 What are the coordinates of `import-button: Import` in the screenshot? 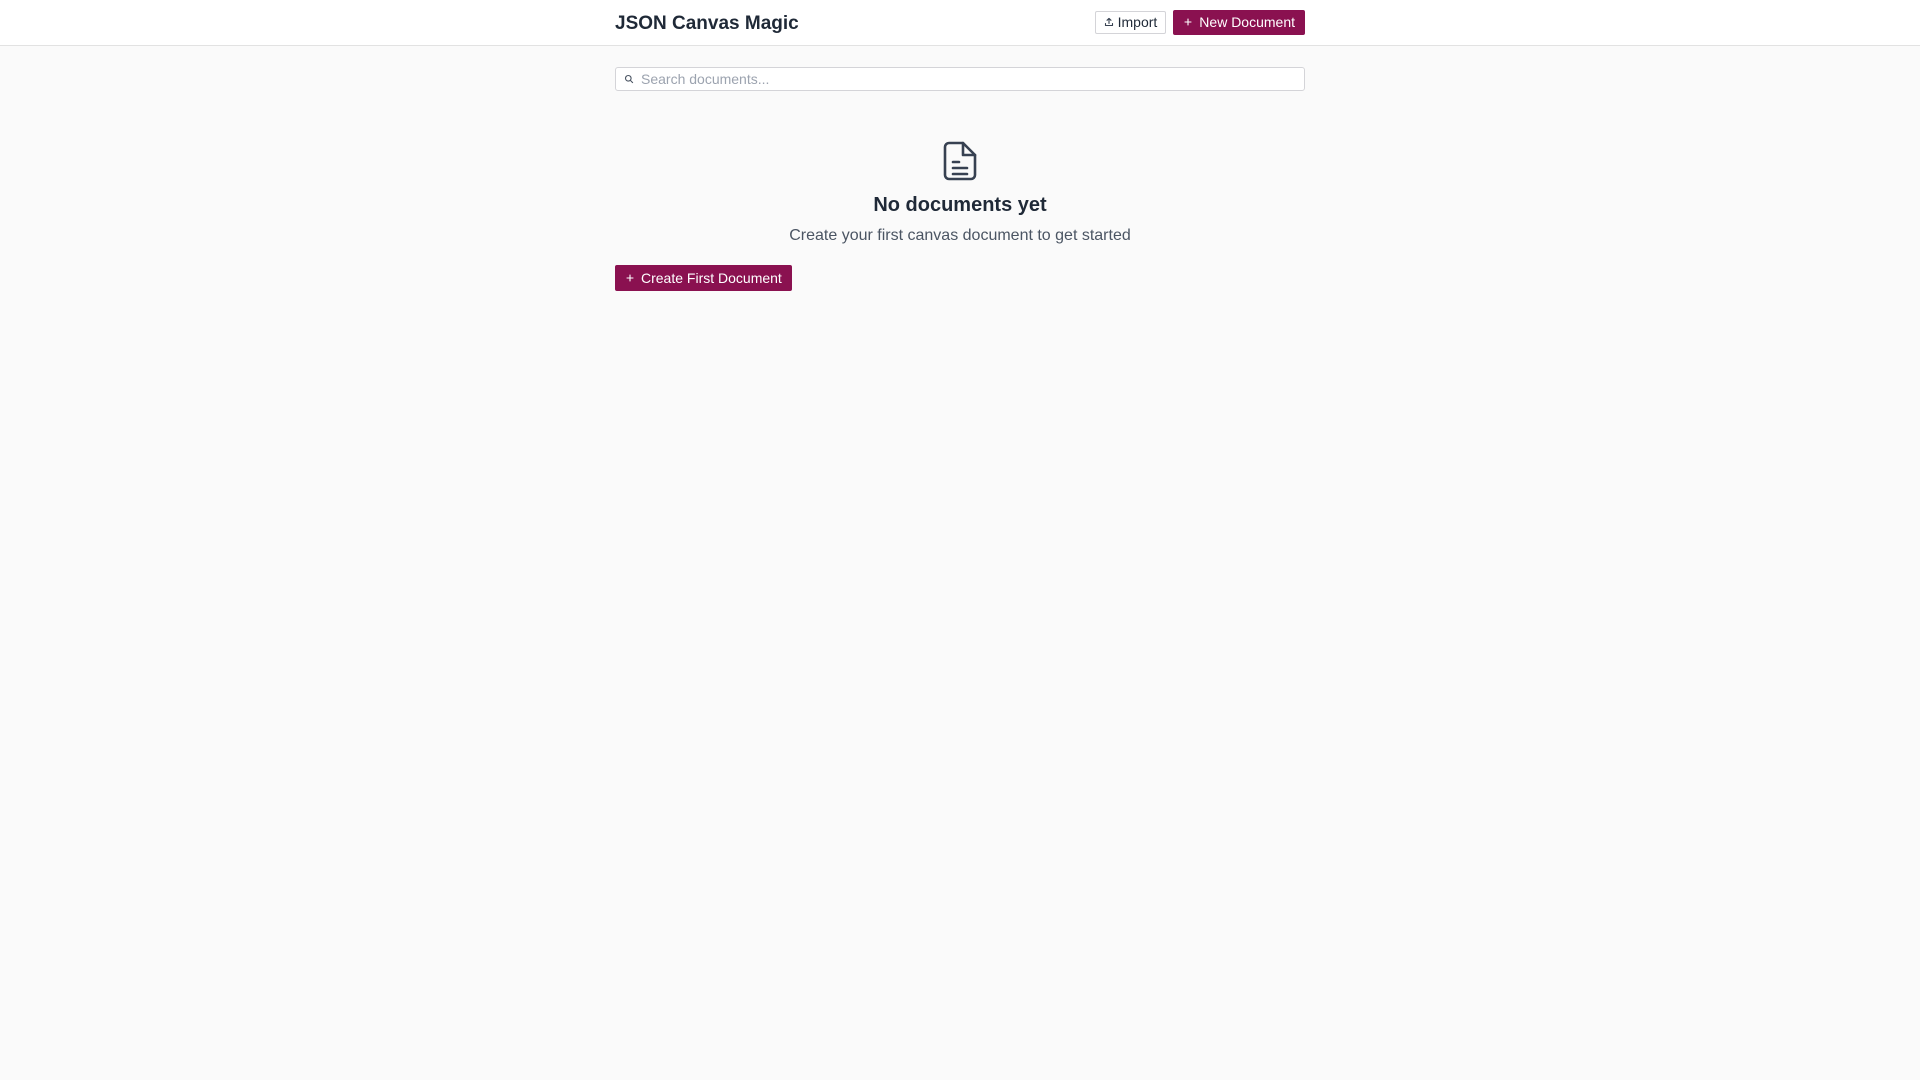 It's located at (1130, 22).